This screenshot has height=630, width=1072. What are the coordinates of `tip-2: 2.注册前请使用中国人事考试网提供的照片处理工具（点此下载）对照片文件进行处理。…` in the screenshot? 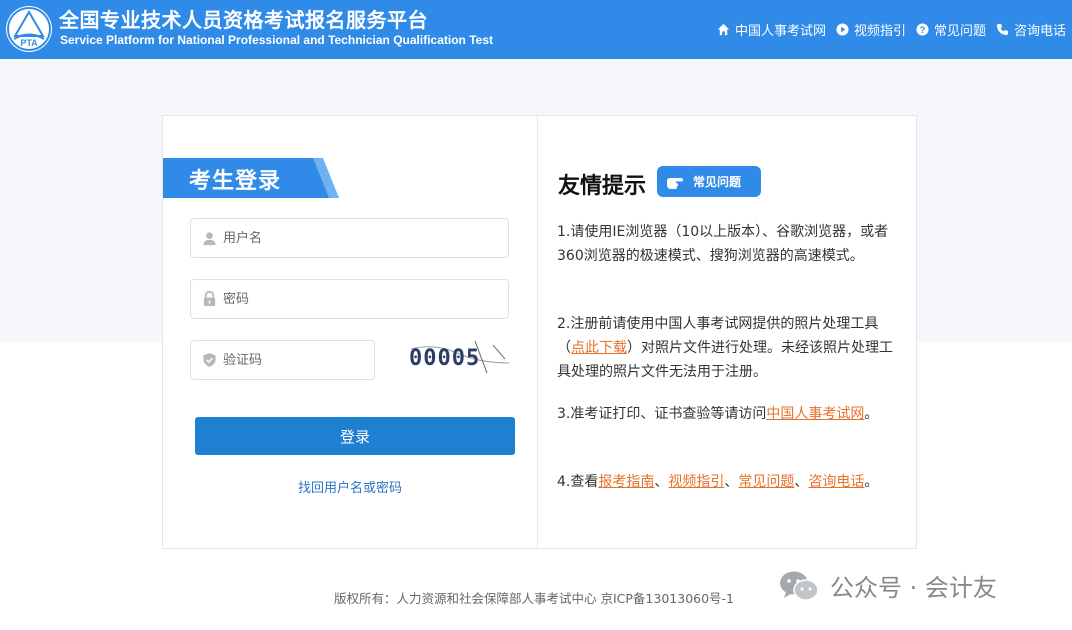 It's located at (729, 348).